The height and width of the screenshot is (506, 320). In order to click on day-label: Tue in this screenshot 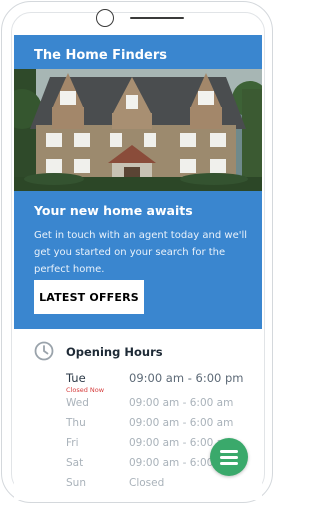, I will do `click(76, 378)`.